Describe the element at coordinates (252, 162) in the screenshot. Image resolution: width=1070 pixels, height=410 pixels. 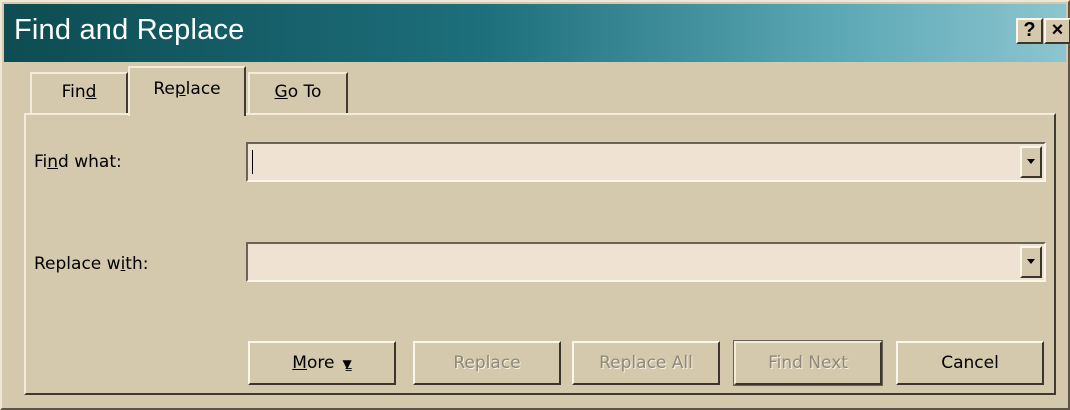
I see `text-cursor` at that location.